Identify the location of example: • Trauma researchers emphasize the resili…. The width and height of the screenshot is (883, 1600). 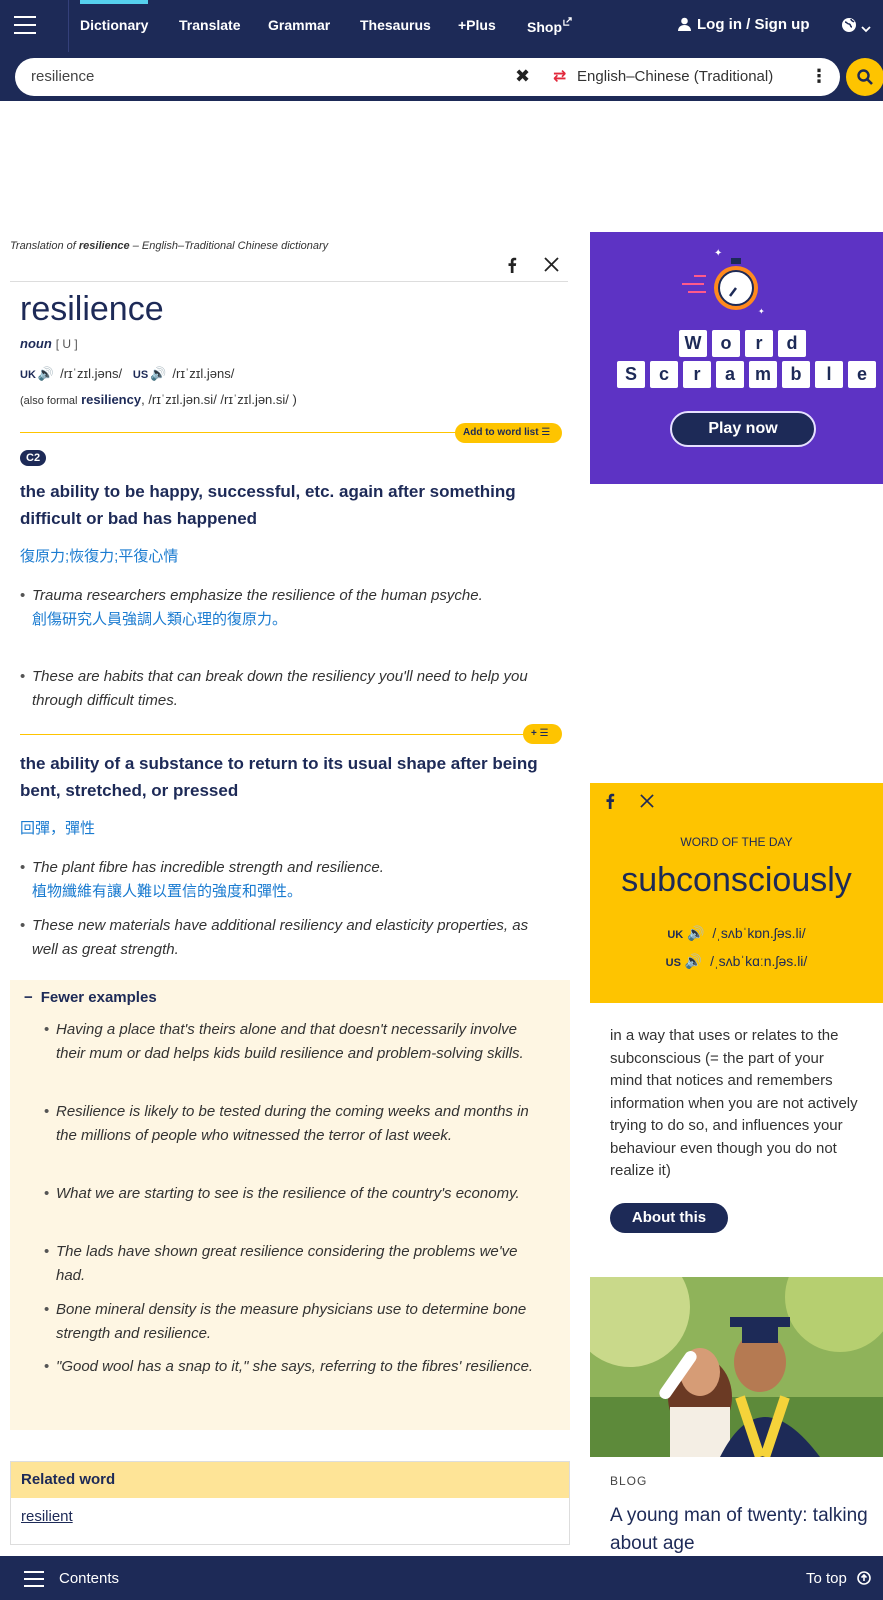
(280, 608).